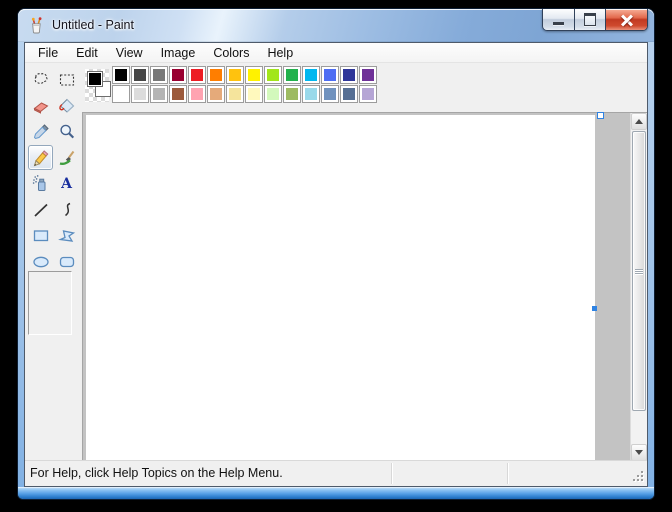 The height and width of the screenshot is (512, 672). I want to click on tool-text: A, so click(66, 183).